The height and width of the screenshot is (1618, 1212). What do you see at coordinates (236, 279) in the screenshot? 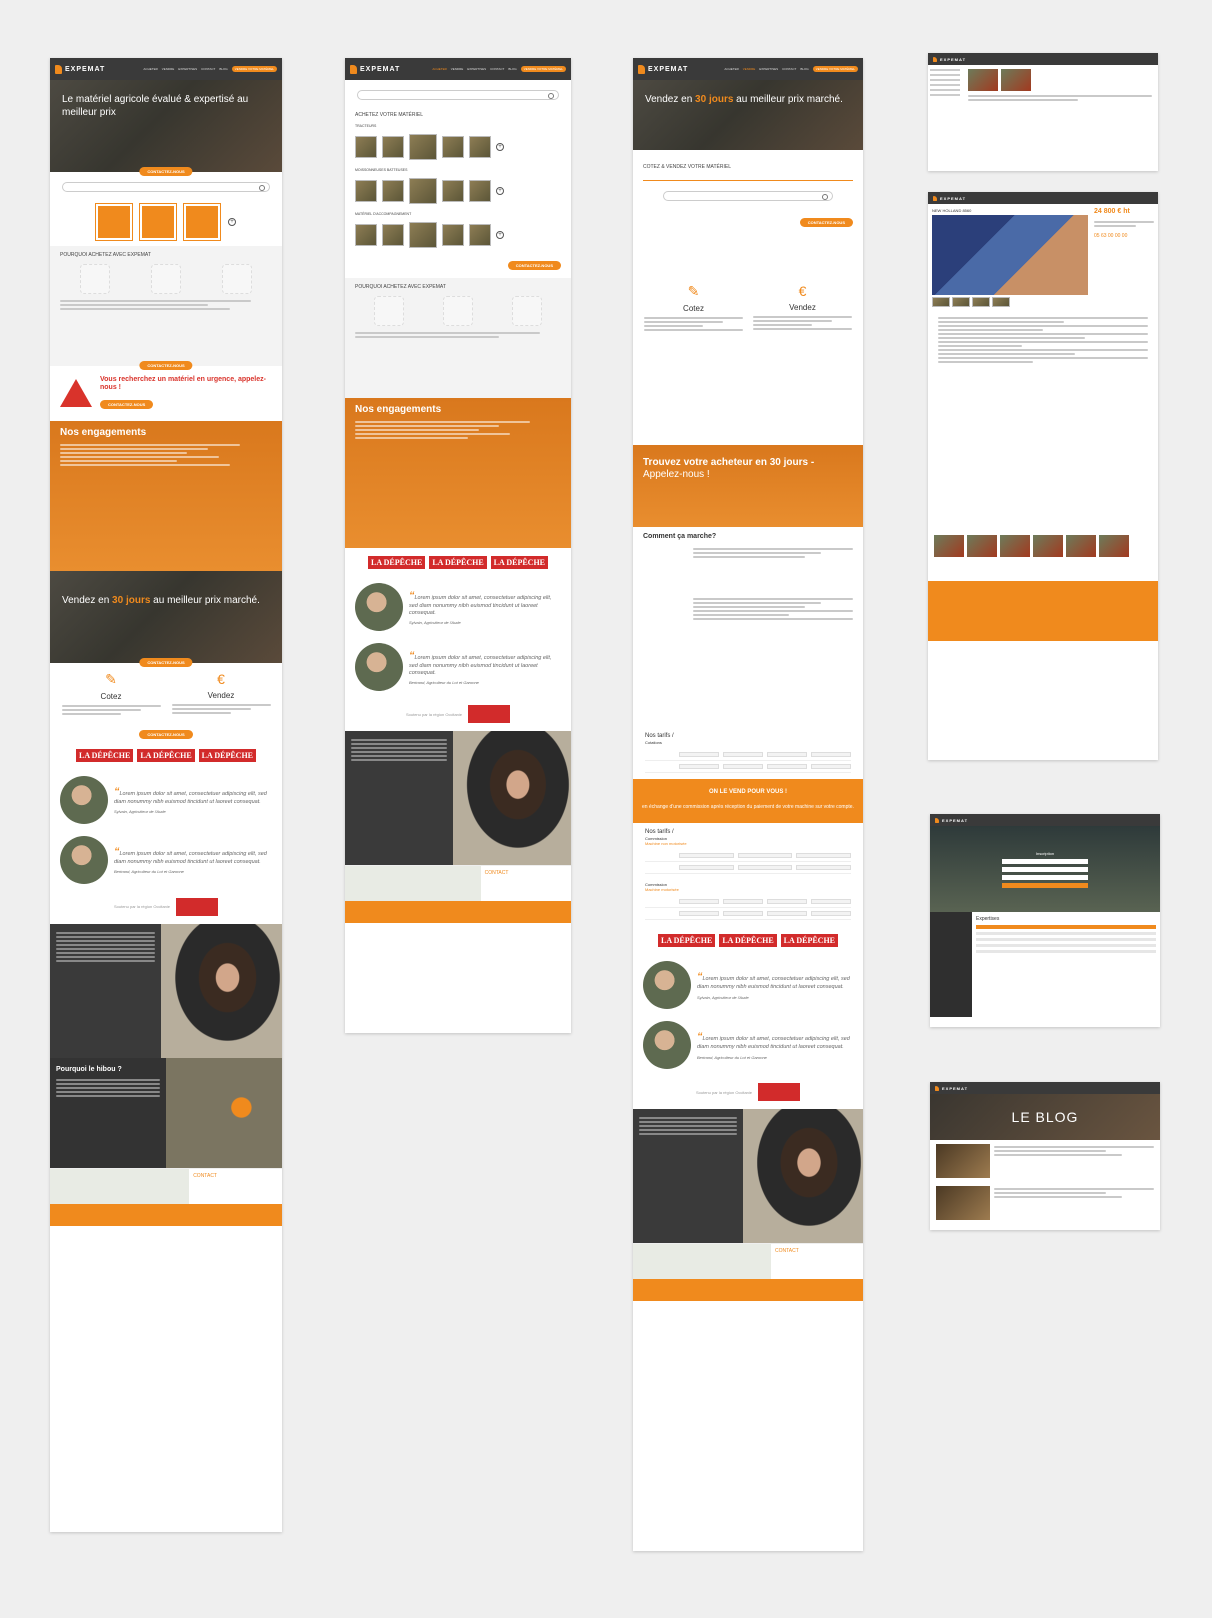
I see `checklist-icon` at bounding box center [236, 279].